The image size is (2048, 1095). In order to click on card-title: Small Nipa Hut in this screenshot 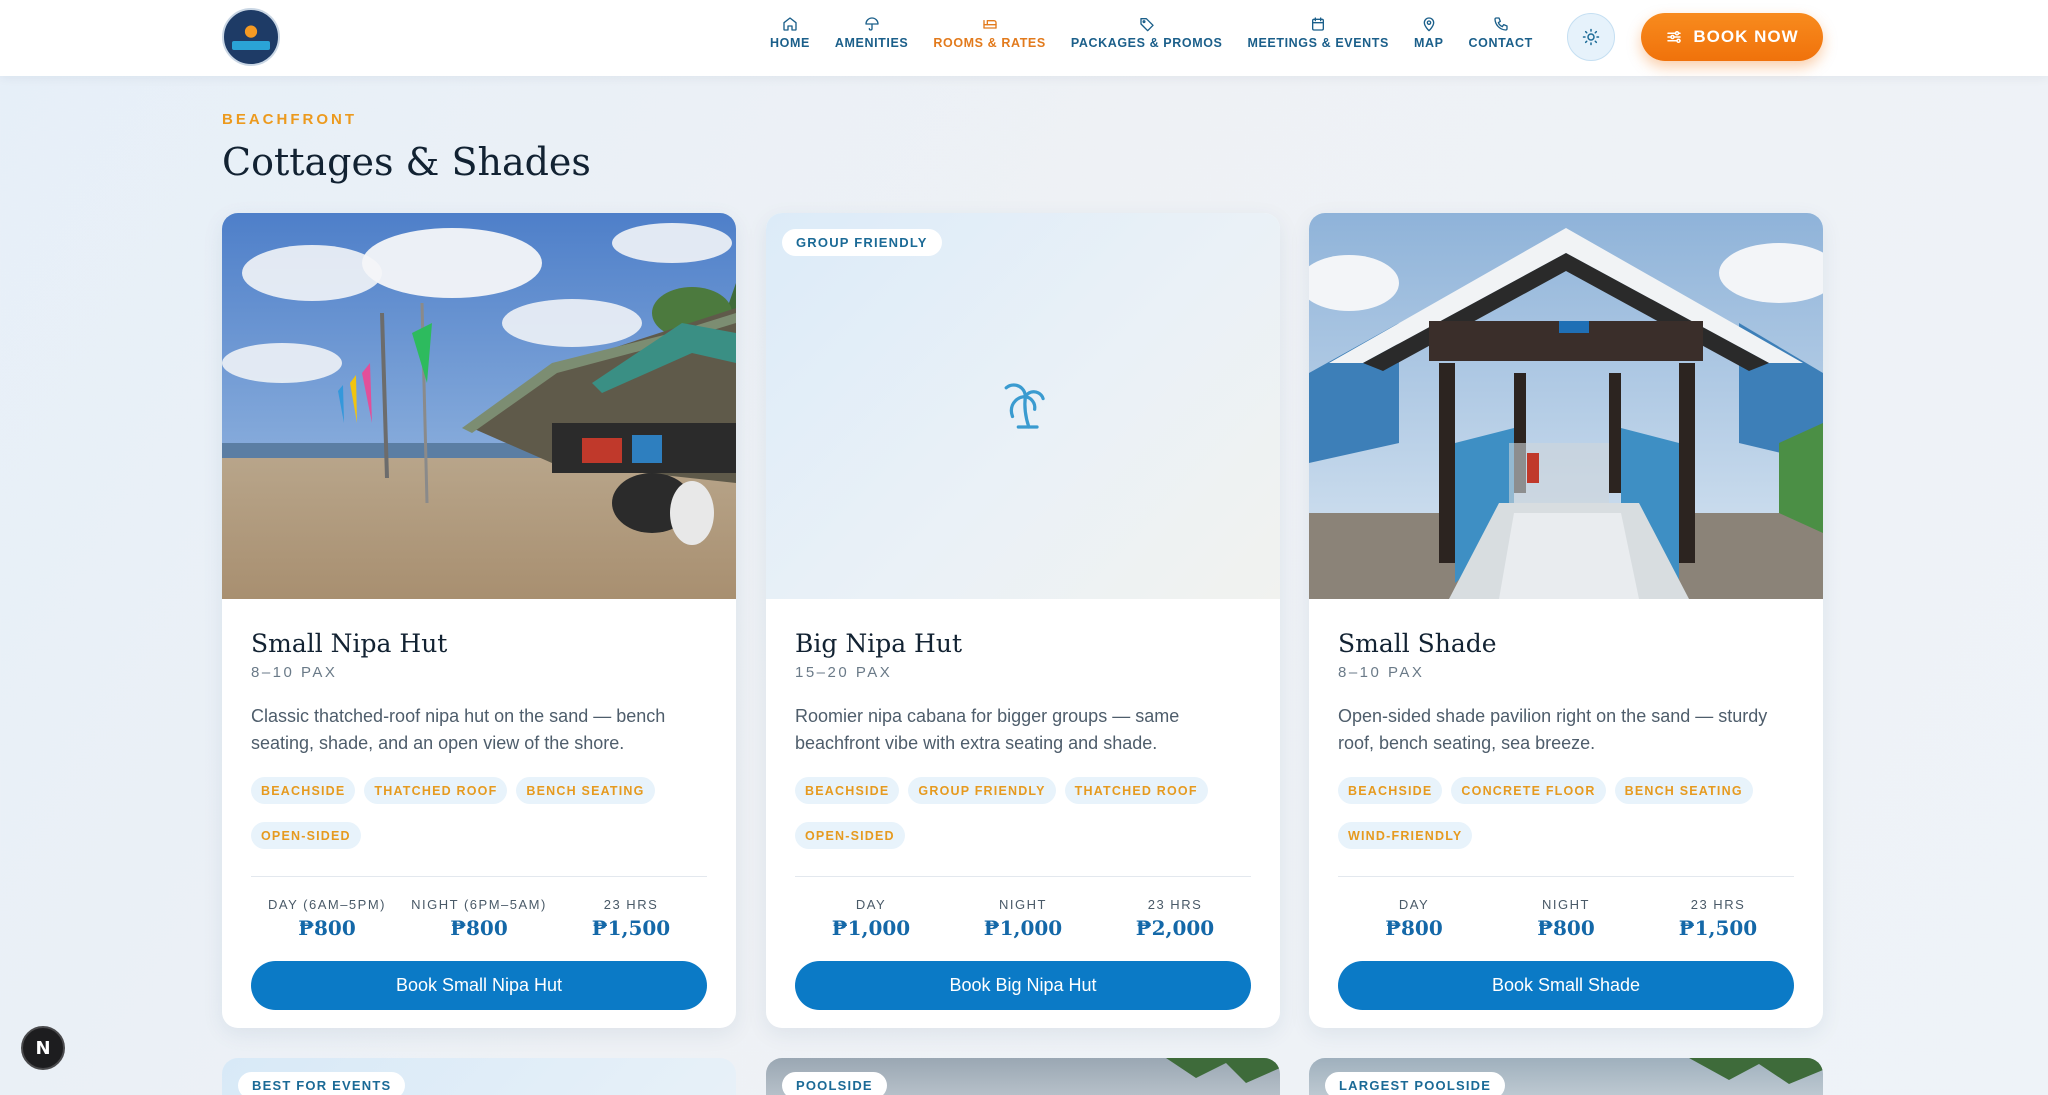, I will do `click(349, 643)`.